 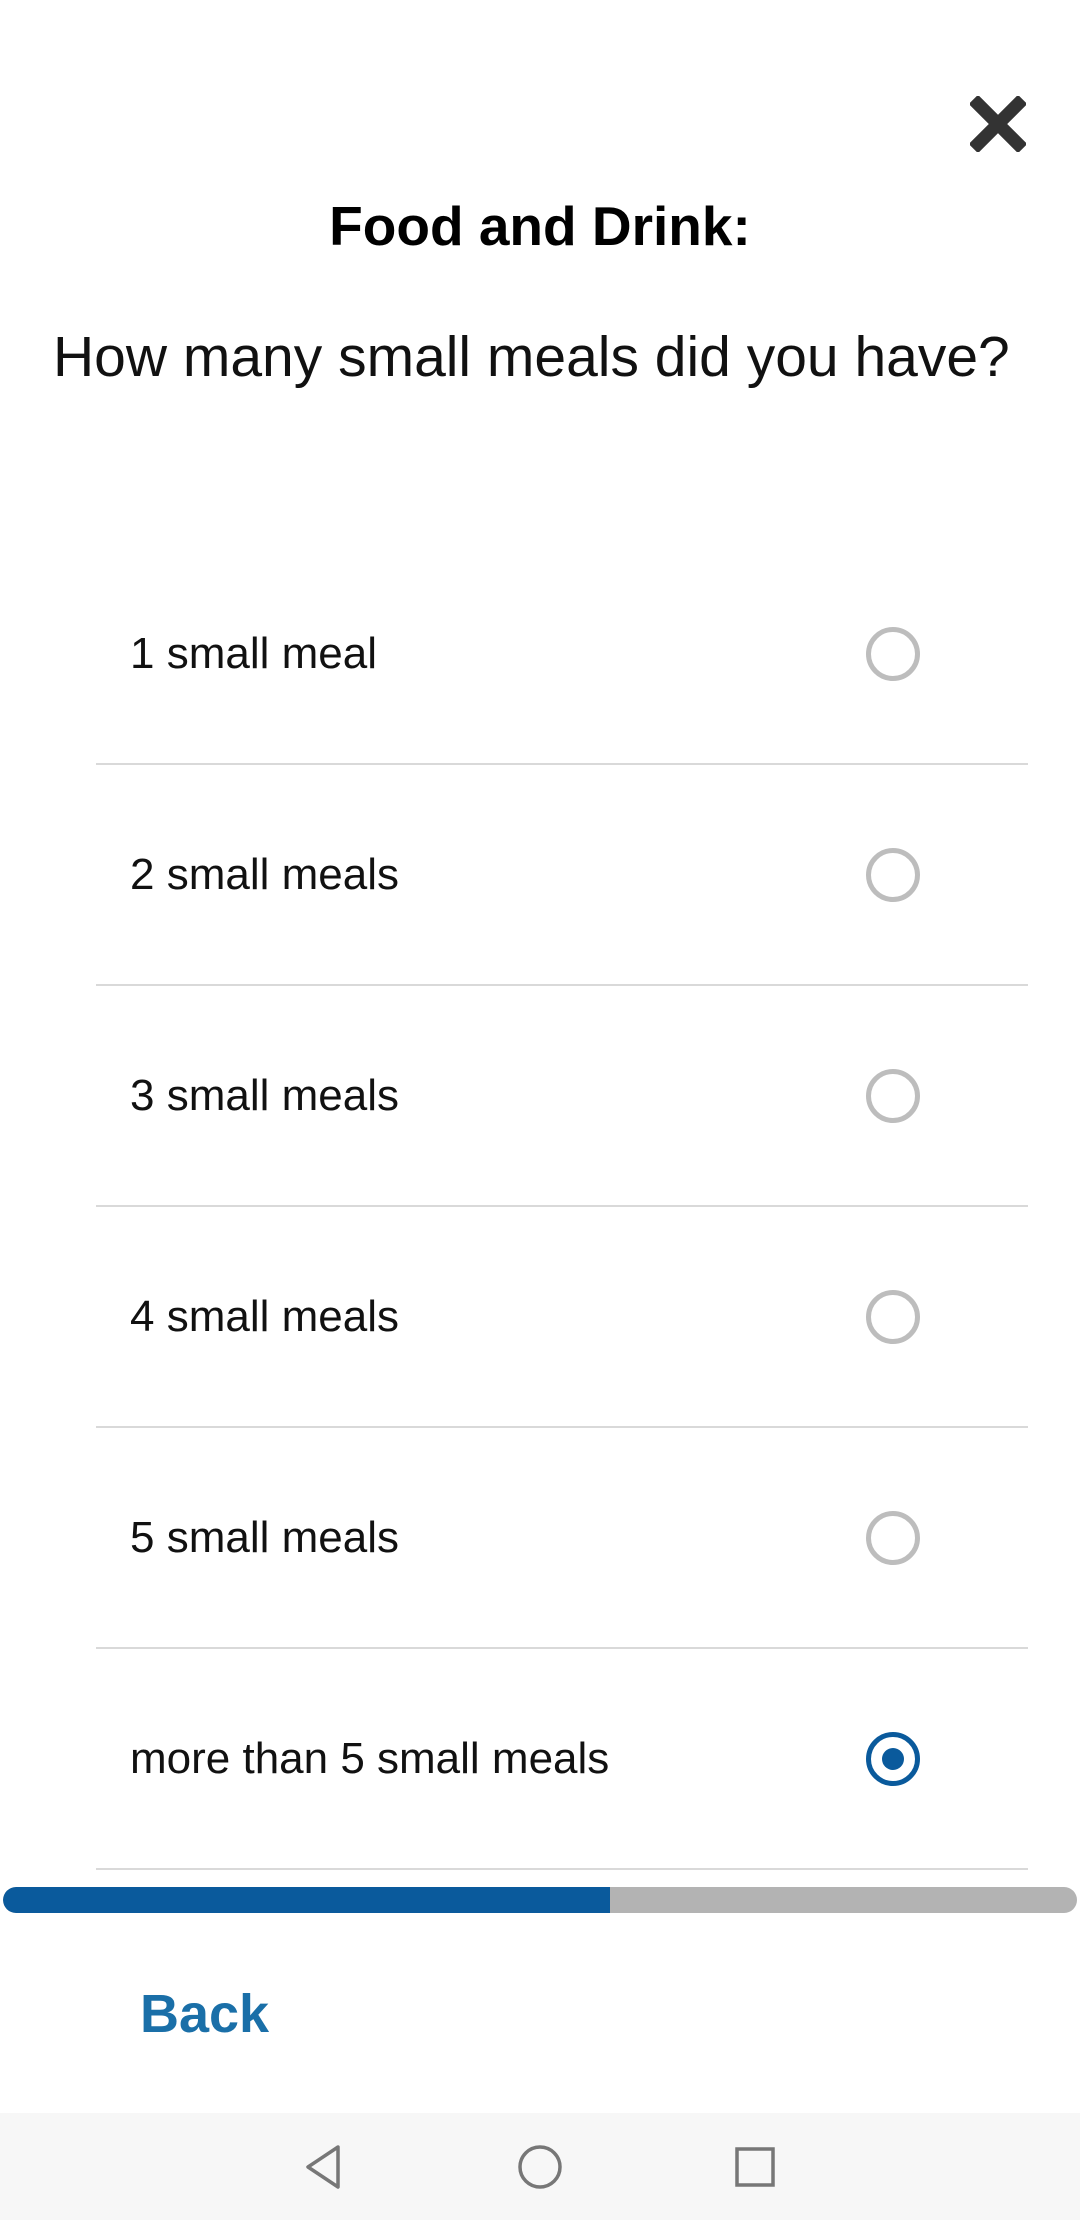 I want to click on close-button, so click(x=998, y=124).